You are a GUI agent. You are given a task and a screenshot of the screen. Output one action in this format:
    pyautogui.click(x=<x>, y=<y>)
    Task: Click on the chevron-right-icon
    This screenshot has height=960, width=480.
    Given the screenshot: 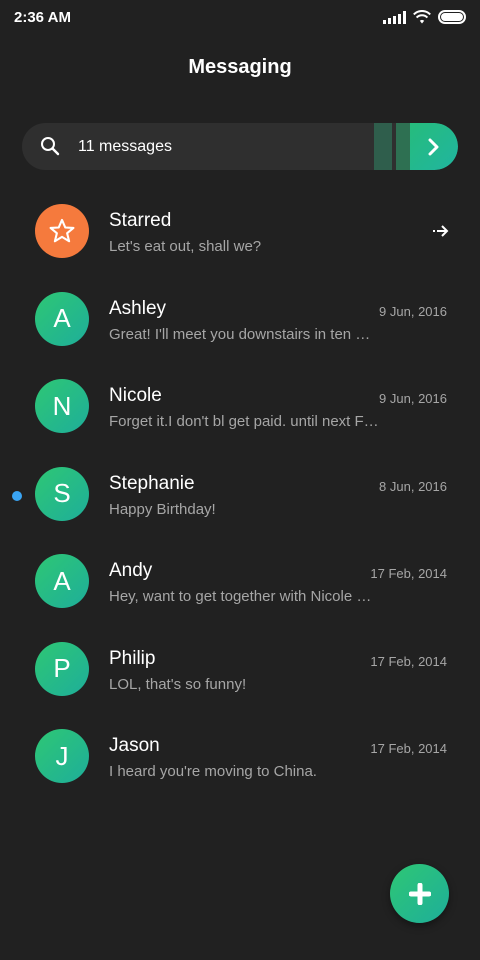 What is the action you would take?
    pyautogui.click(x=433, y=146)
    